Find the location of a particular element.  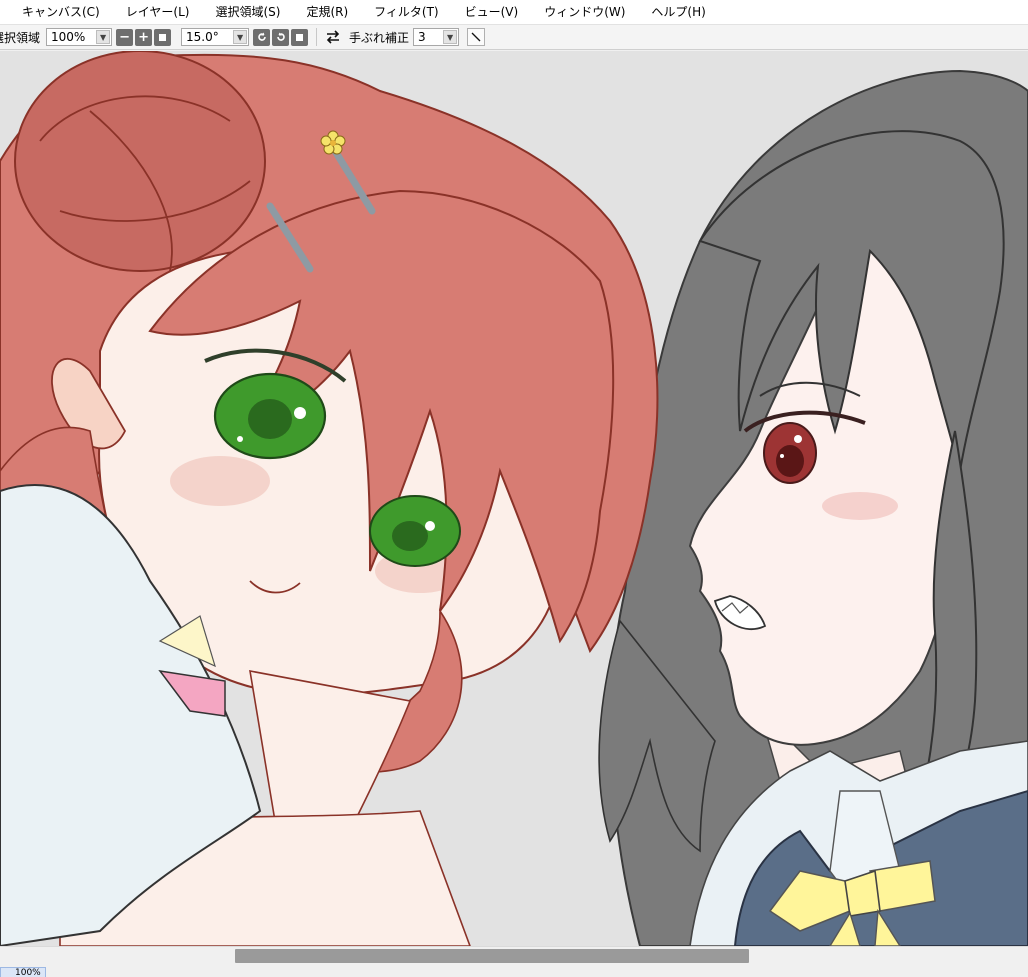

selection-label: 選択領域 is located at coordinates (20, 37).